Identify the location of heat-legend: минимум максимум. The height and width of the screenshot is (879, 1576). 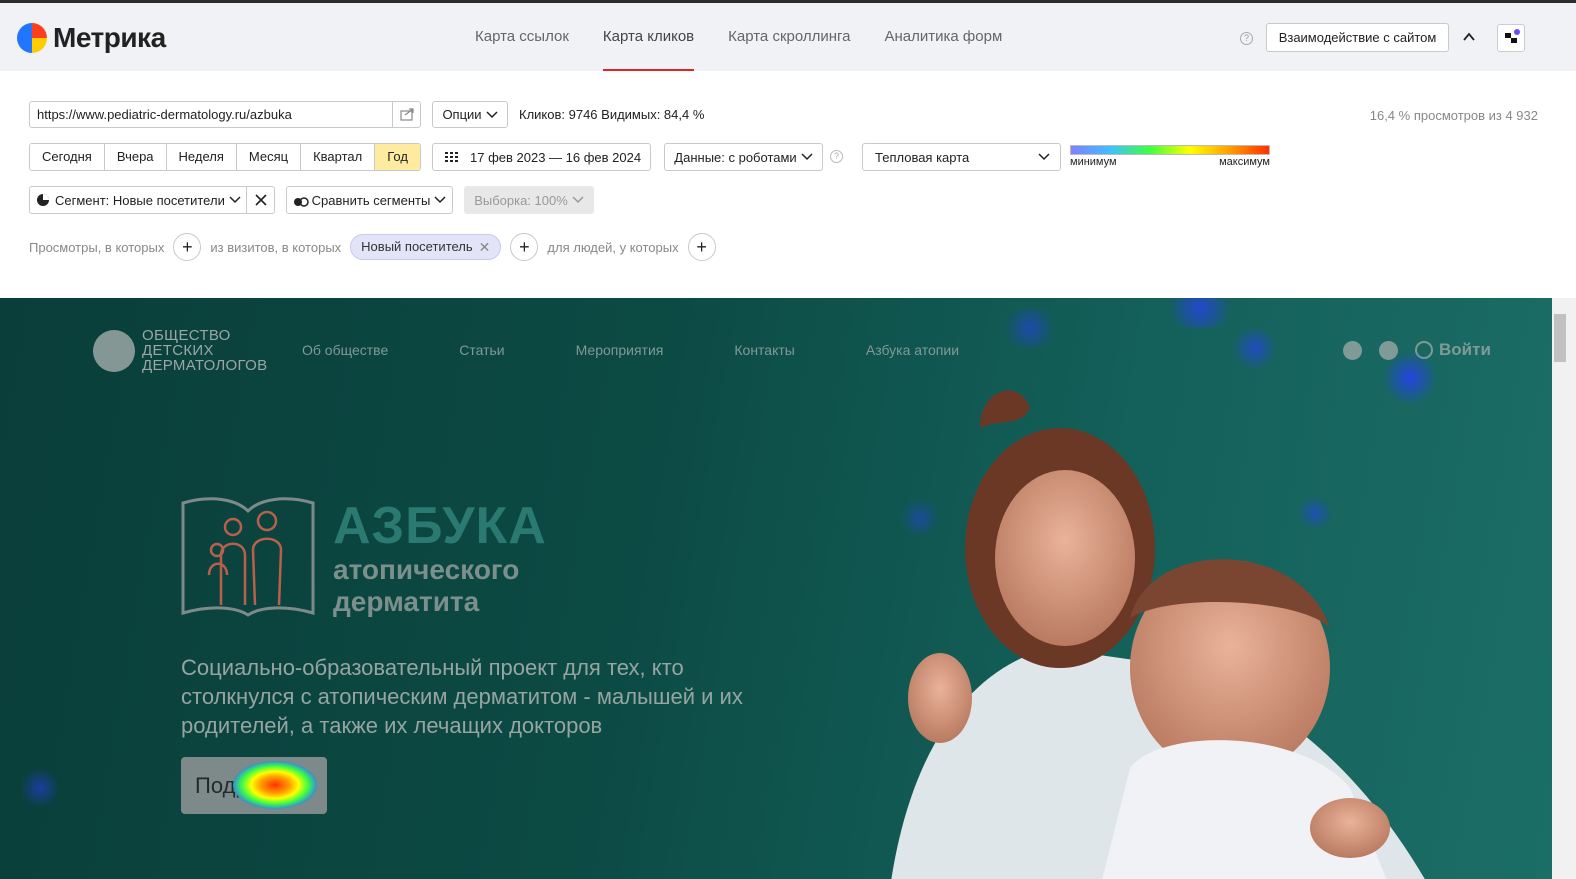
(1170, 156).